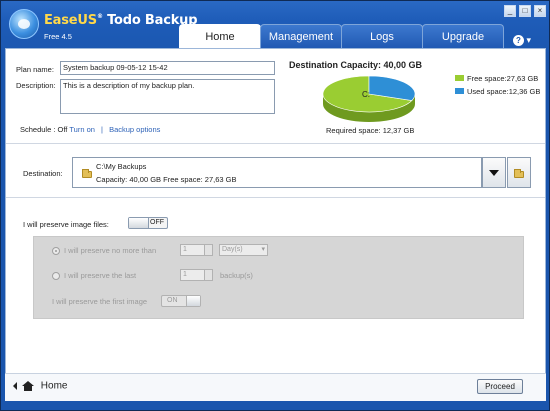 The width and height of the screenshot is (550, 411). Describe the element at coordinates (463, 36) in the screenshot. I see `tab-upgrade: Upgrade` at that location.